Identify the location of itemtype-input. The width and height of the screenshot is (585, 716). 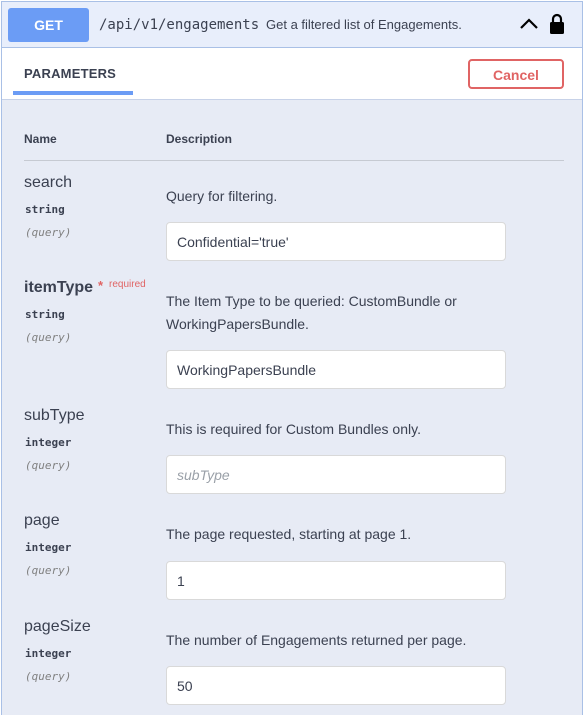
(336, 369).